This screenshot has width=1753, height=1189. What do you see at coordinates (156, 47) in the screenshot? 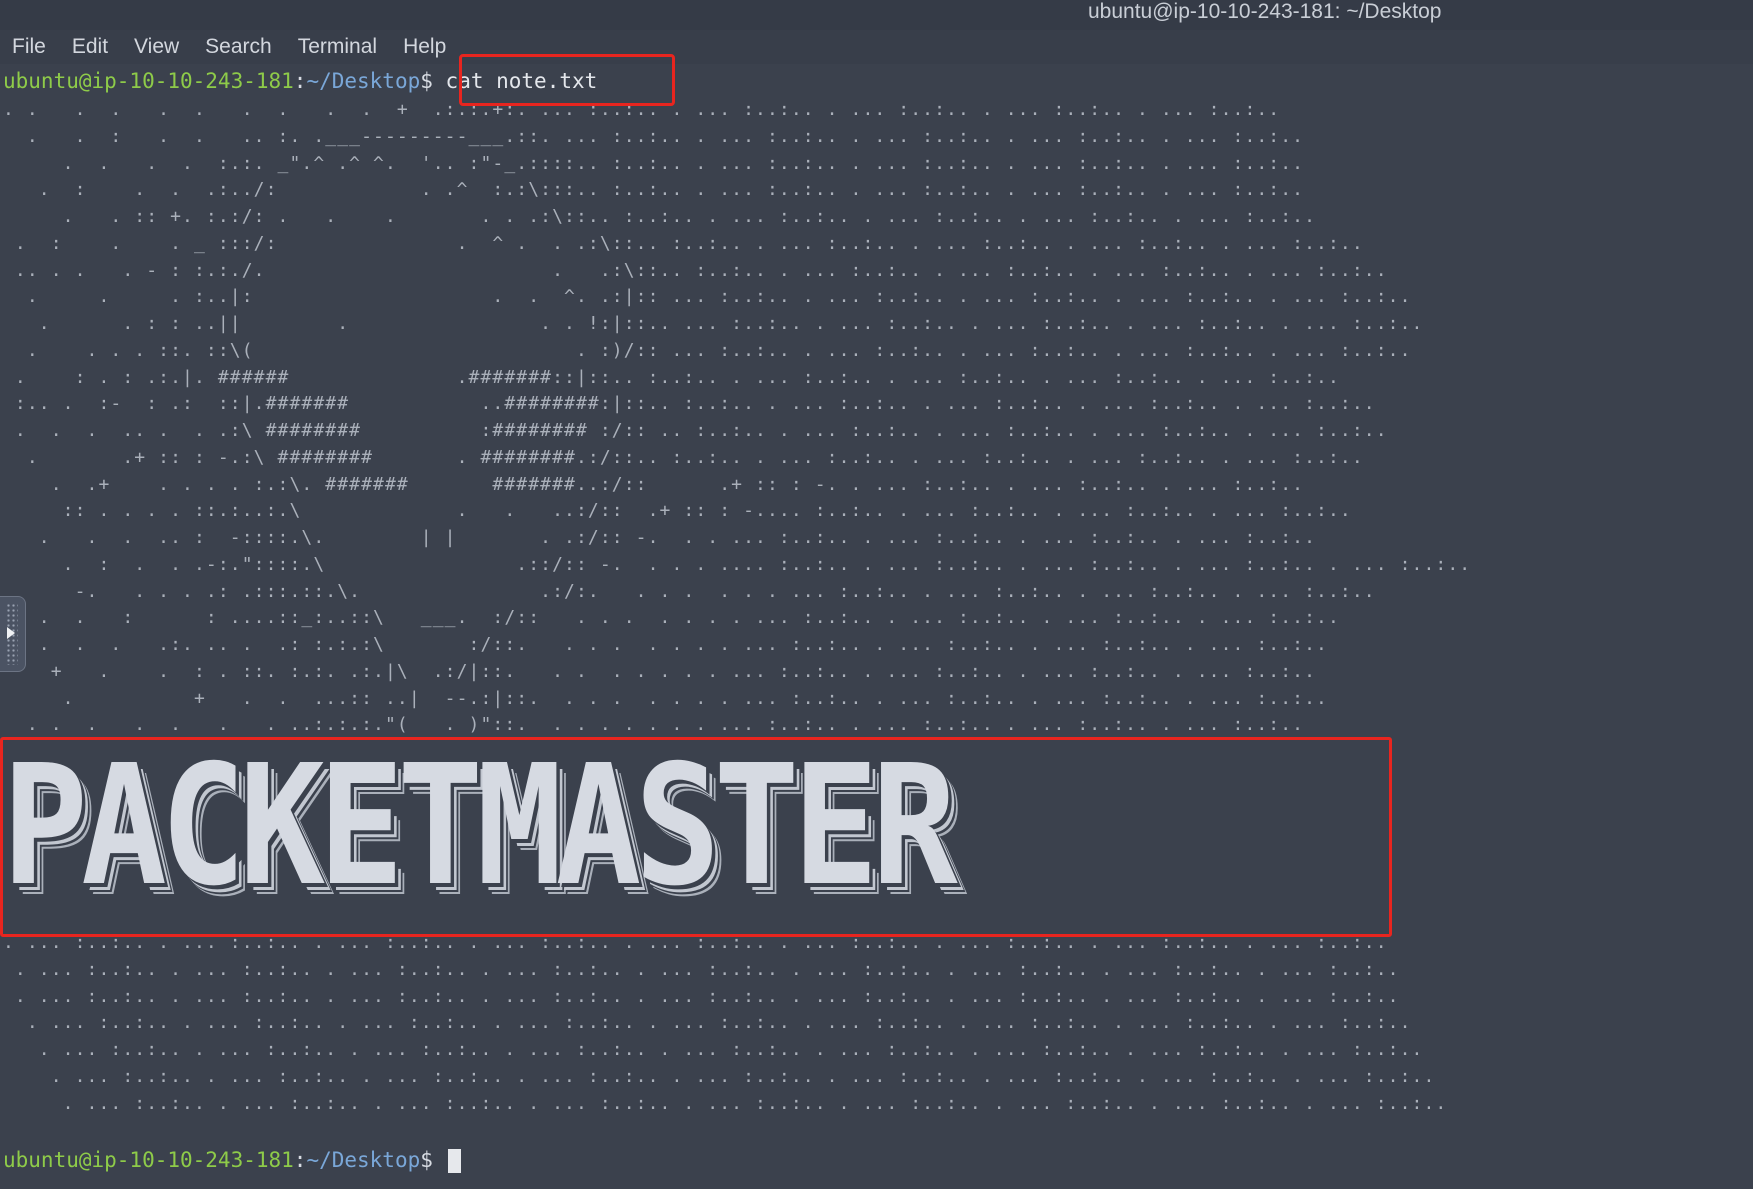
I see `menu-view: View` at bounding box center [156, 47].